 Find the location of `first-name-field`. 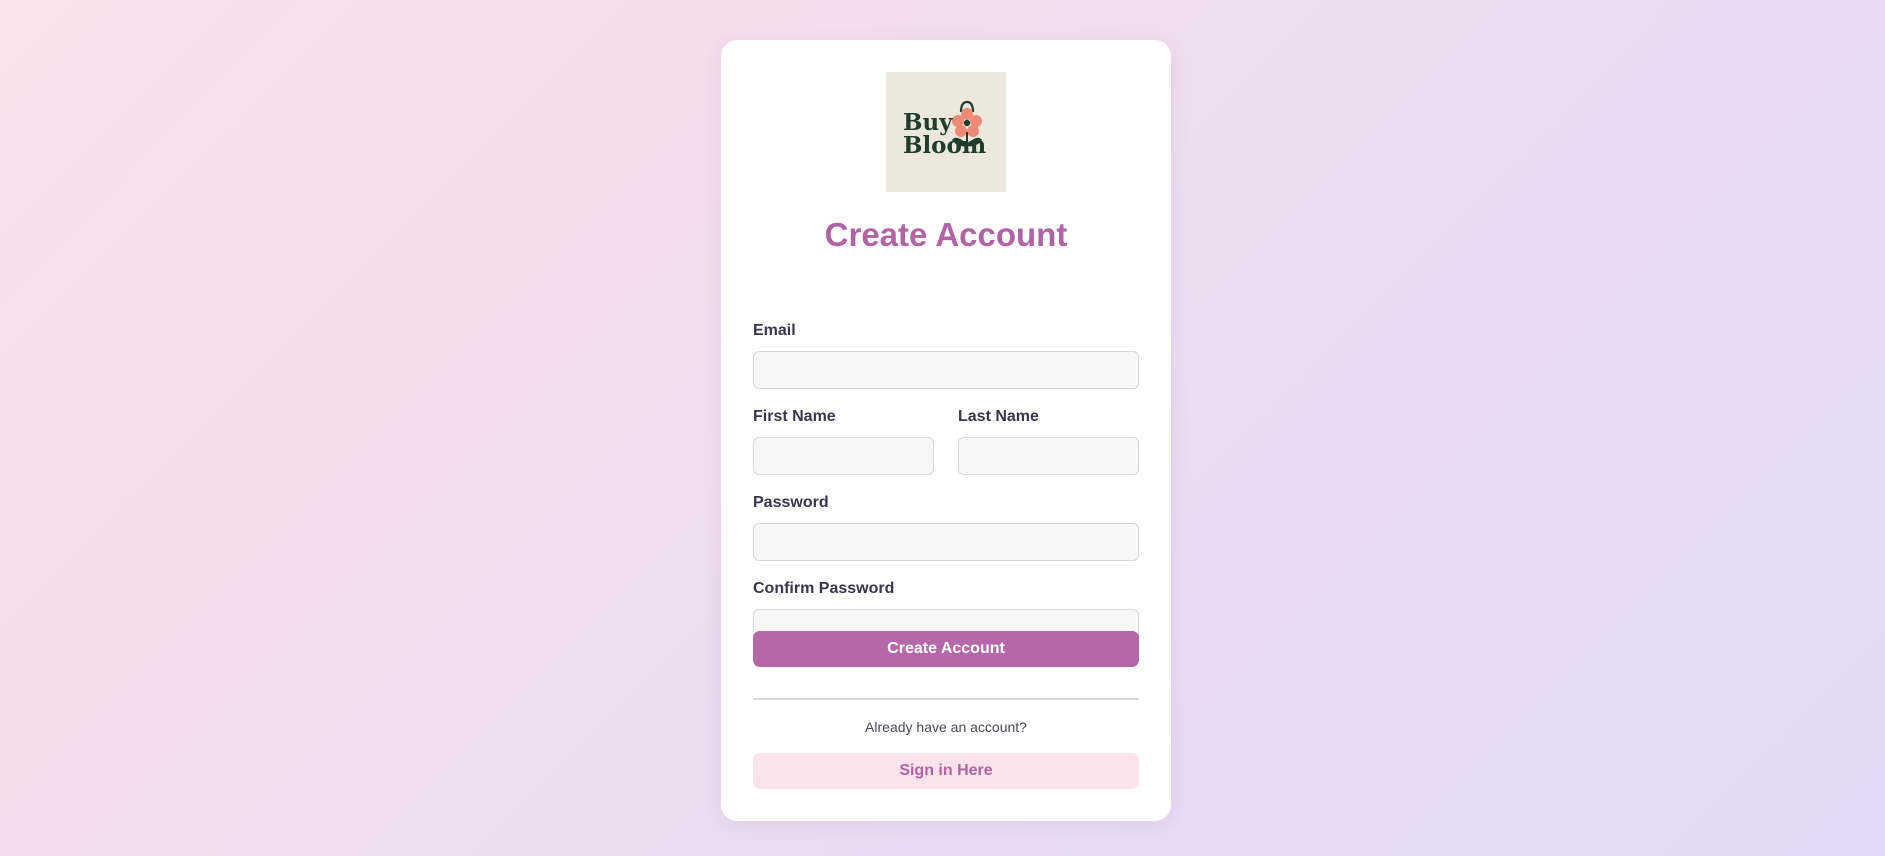

first-name-field is located at coordinates (843, 456).